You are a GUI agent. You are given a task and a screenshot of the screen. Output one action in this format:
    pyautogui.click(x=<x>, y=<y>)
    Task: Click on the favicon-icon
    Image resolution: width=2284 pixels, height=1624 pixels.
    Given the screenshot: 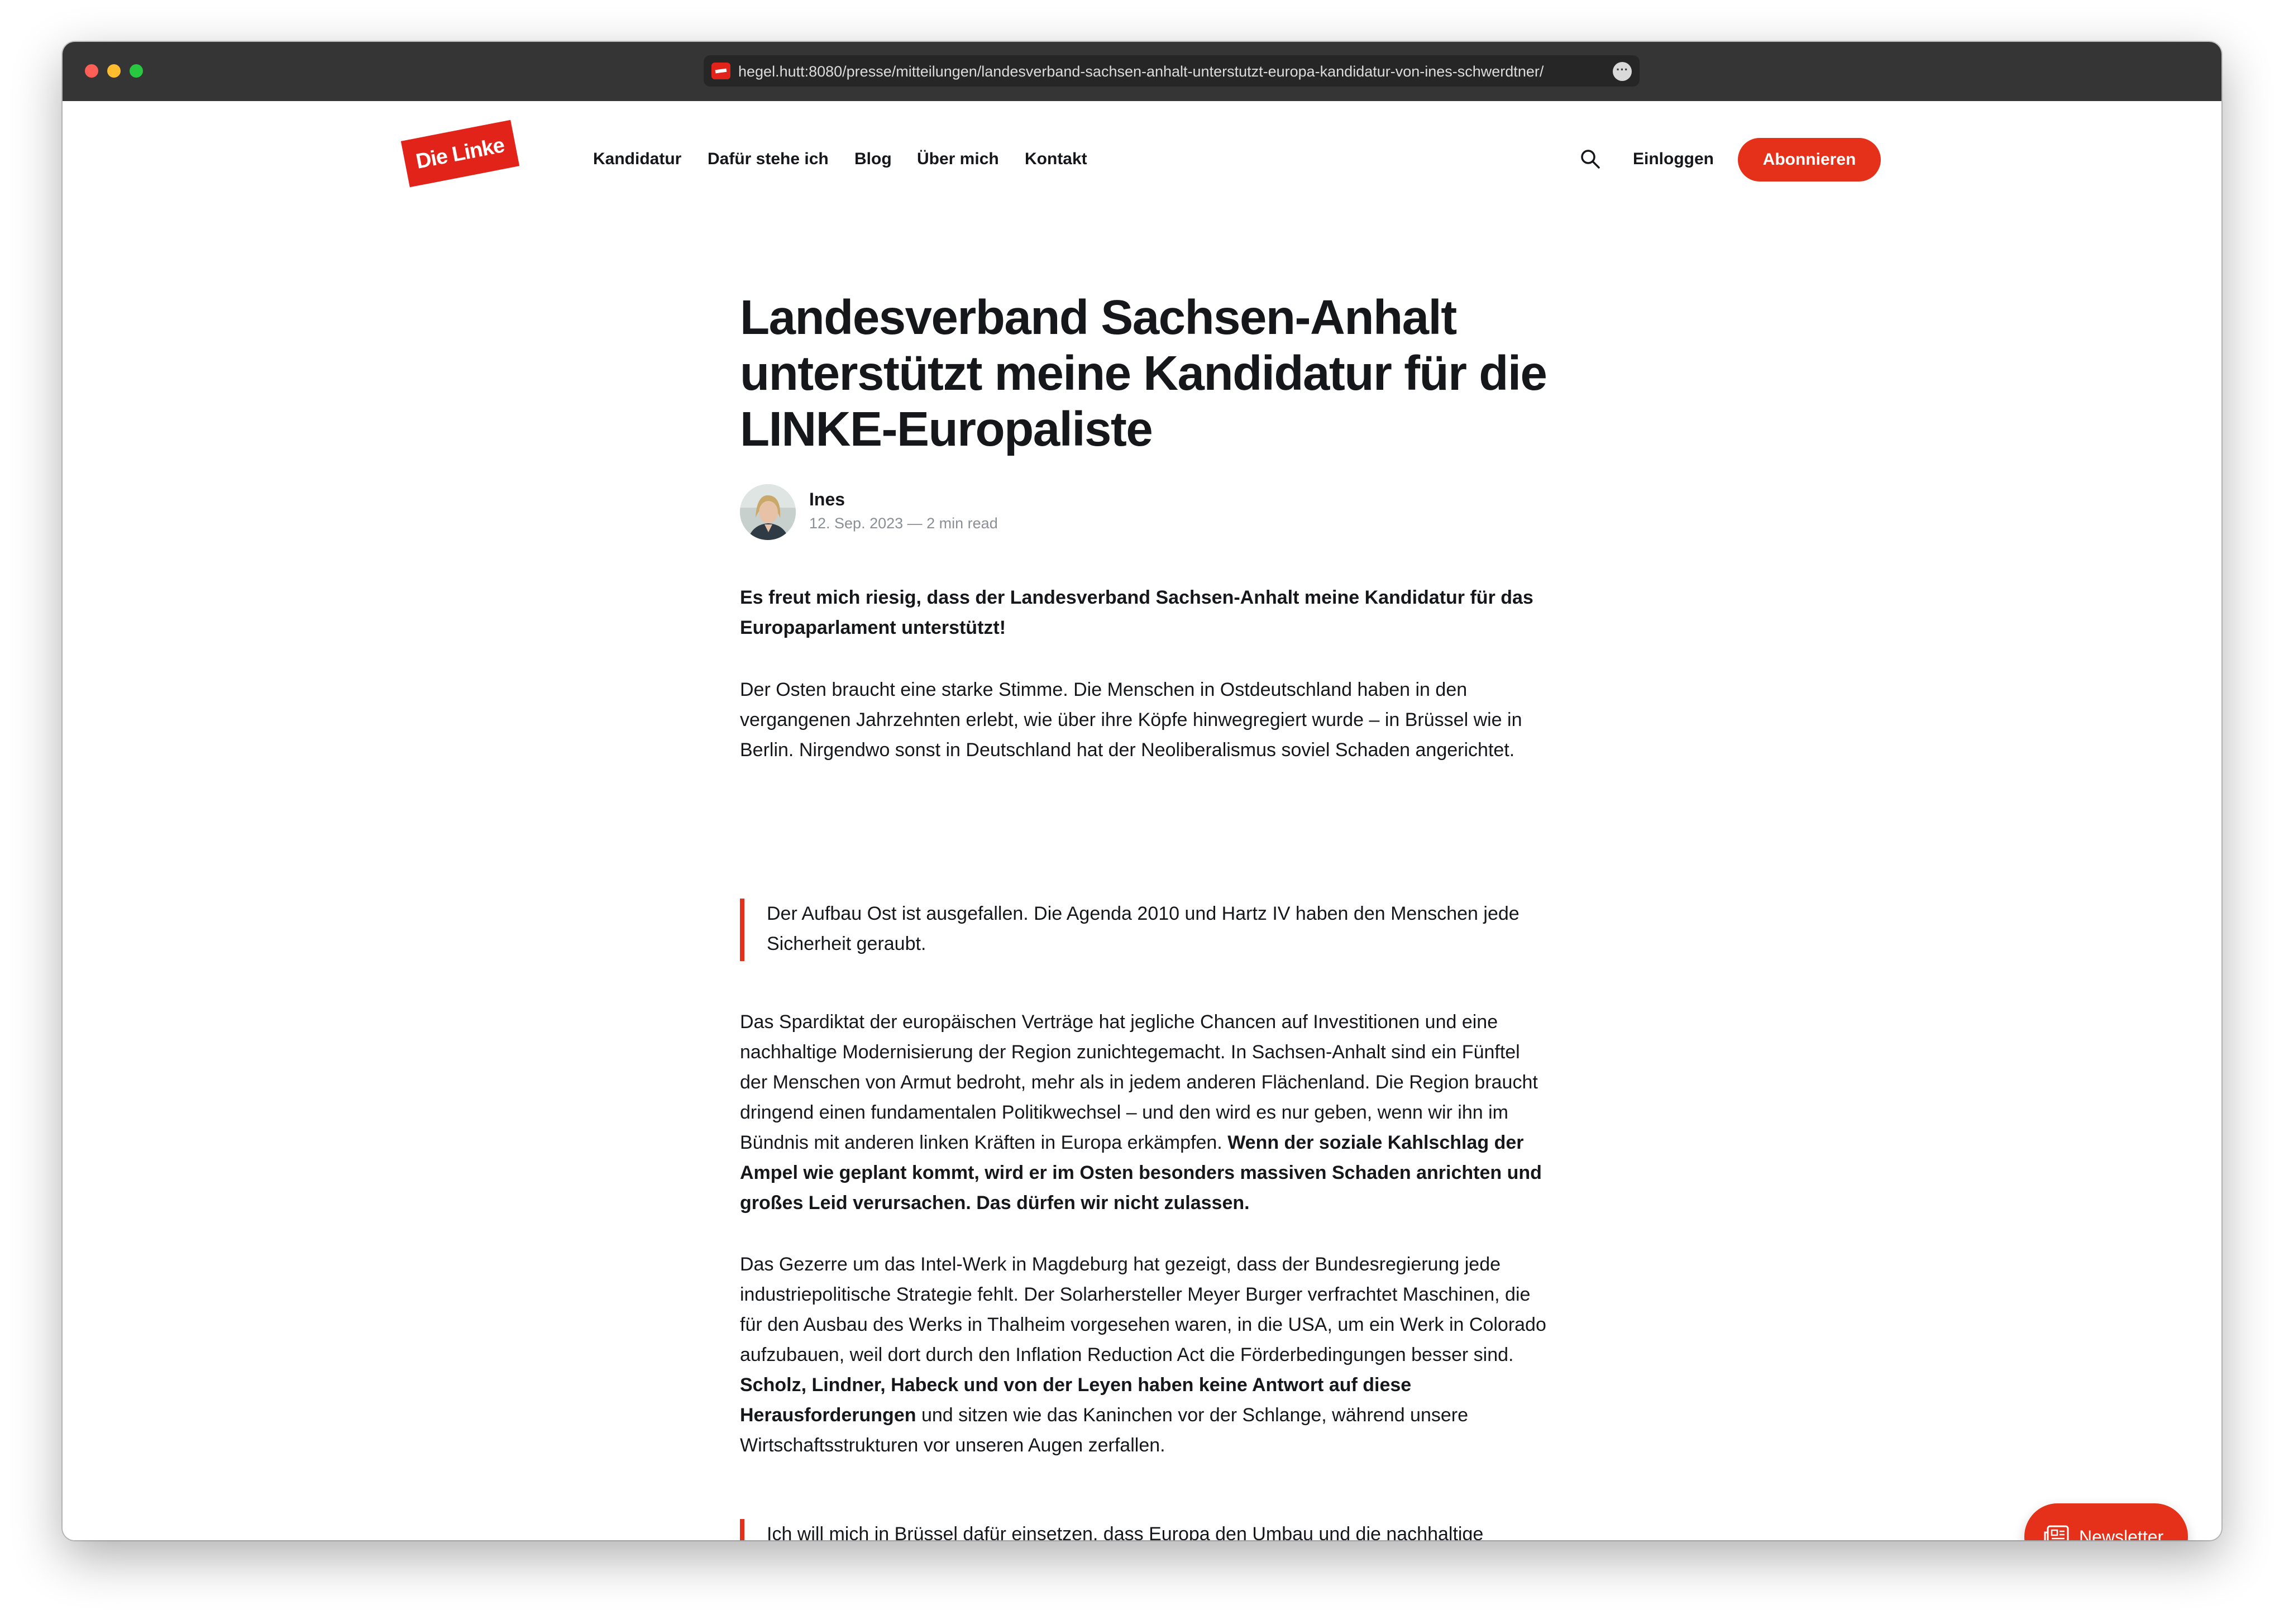 What is the action you would take?
    pyautogui.click(x=720, y=71)
    